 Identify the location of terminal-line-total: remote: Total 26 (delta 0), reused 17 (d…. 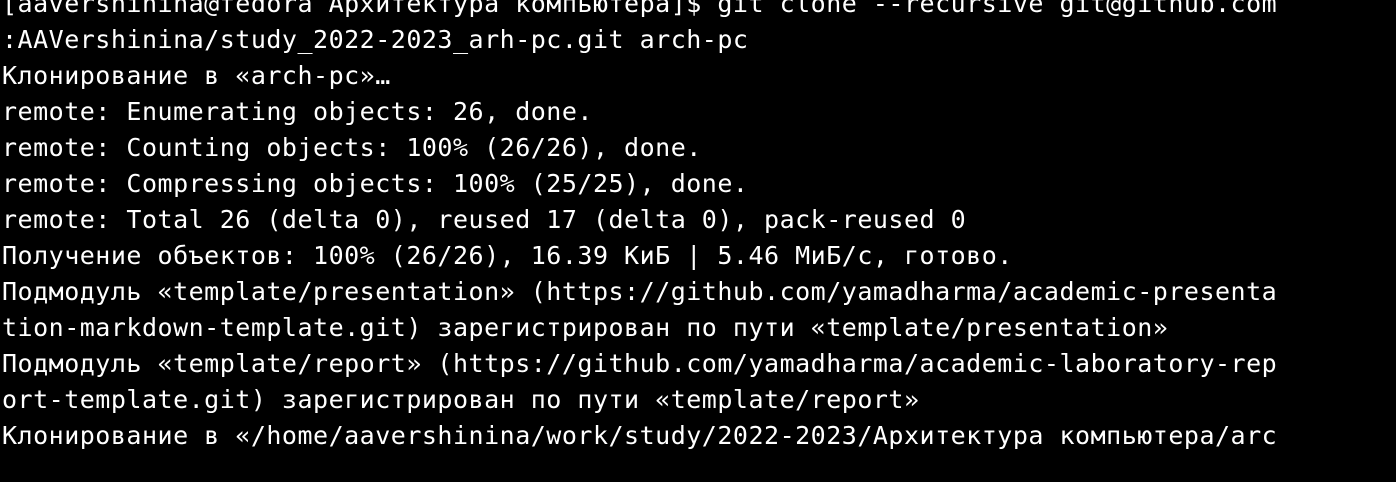
(484, 219).